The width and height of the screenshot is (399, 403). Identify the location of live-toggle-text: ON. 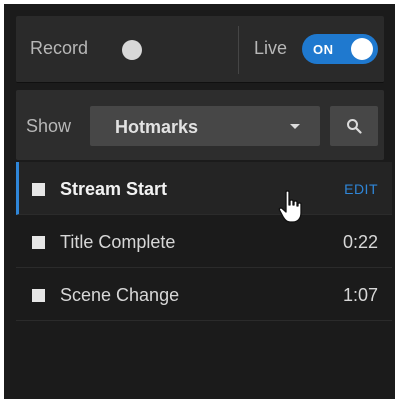
(323, 49).